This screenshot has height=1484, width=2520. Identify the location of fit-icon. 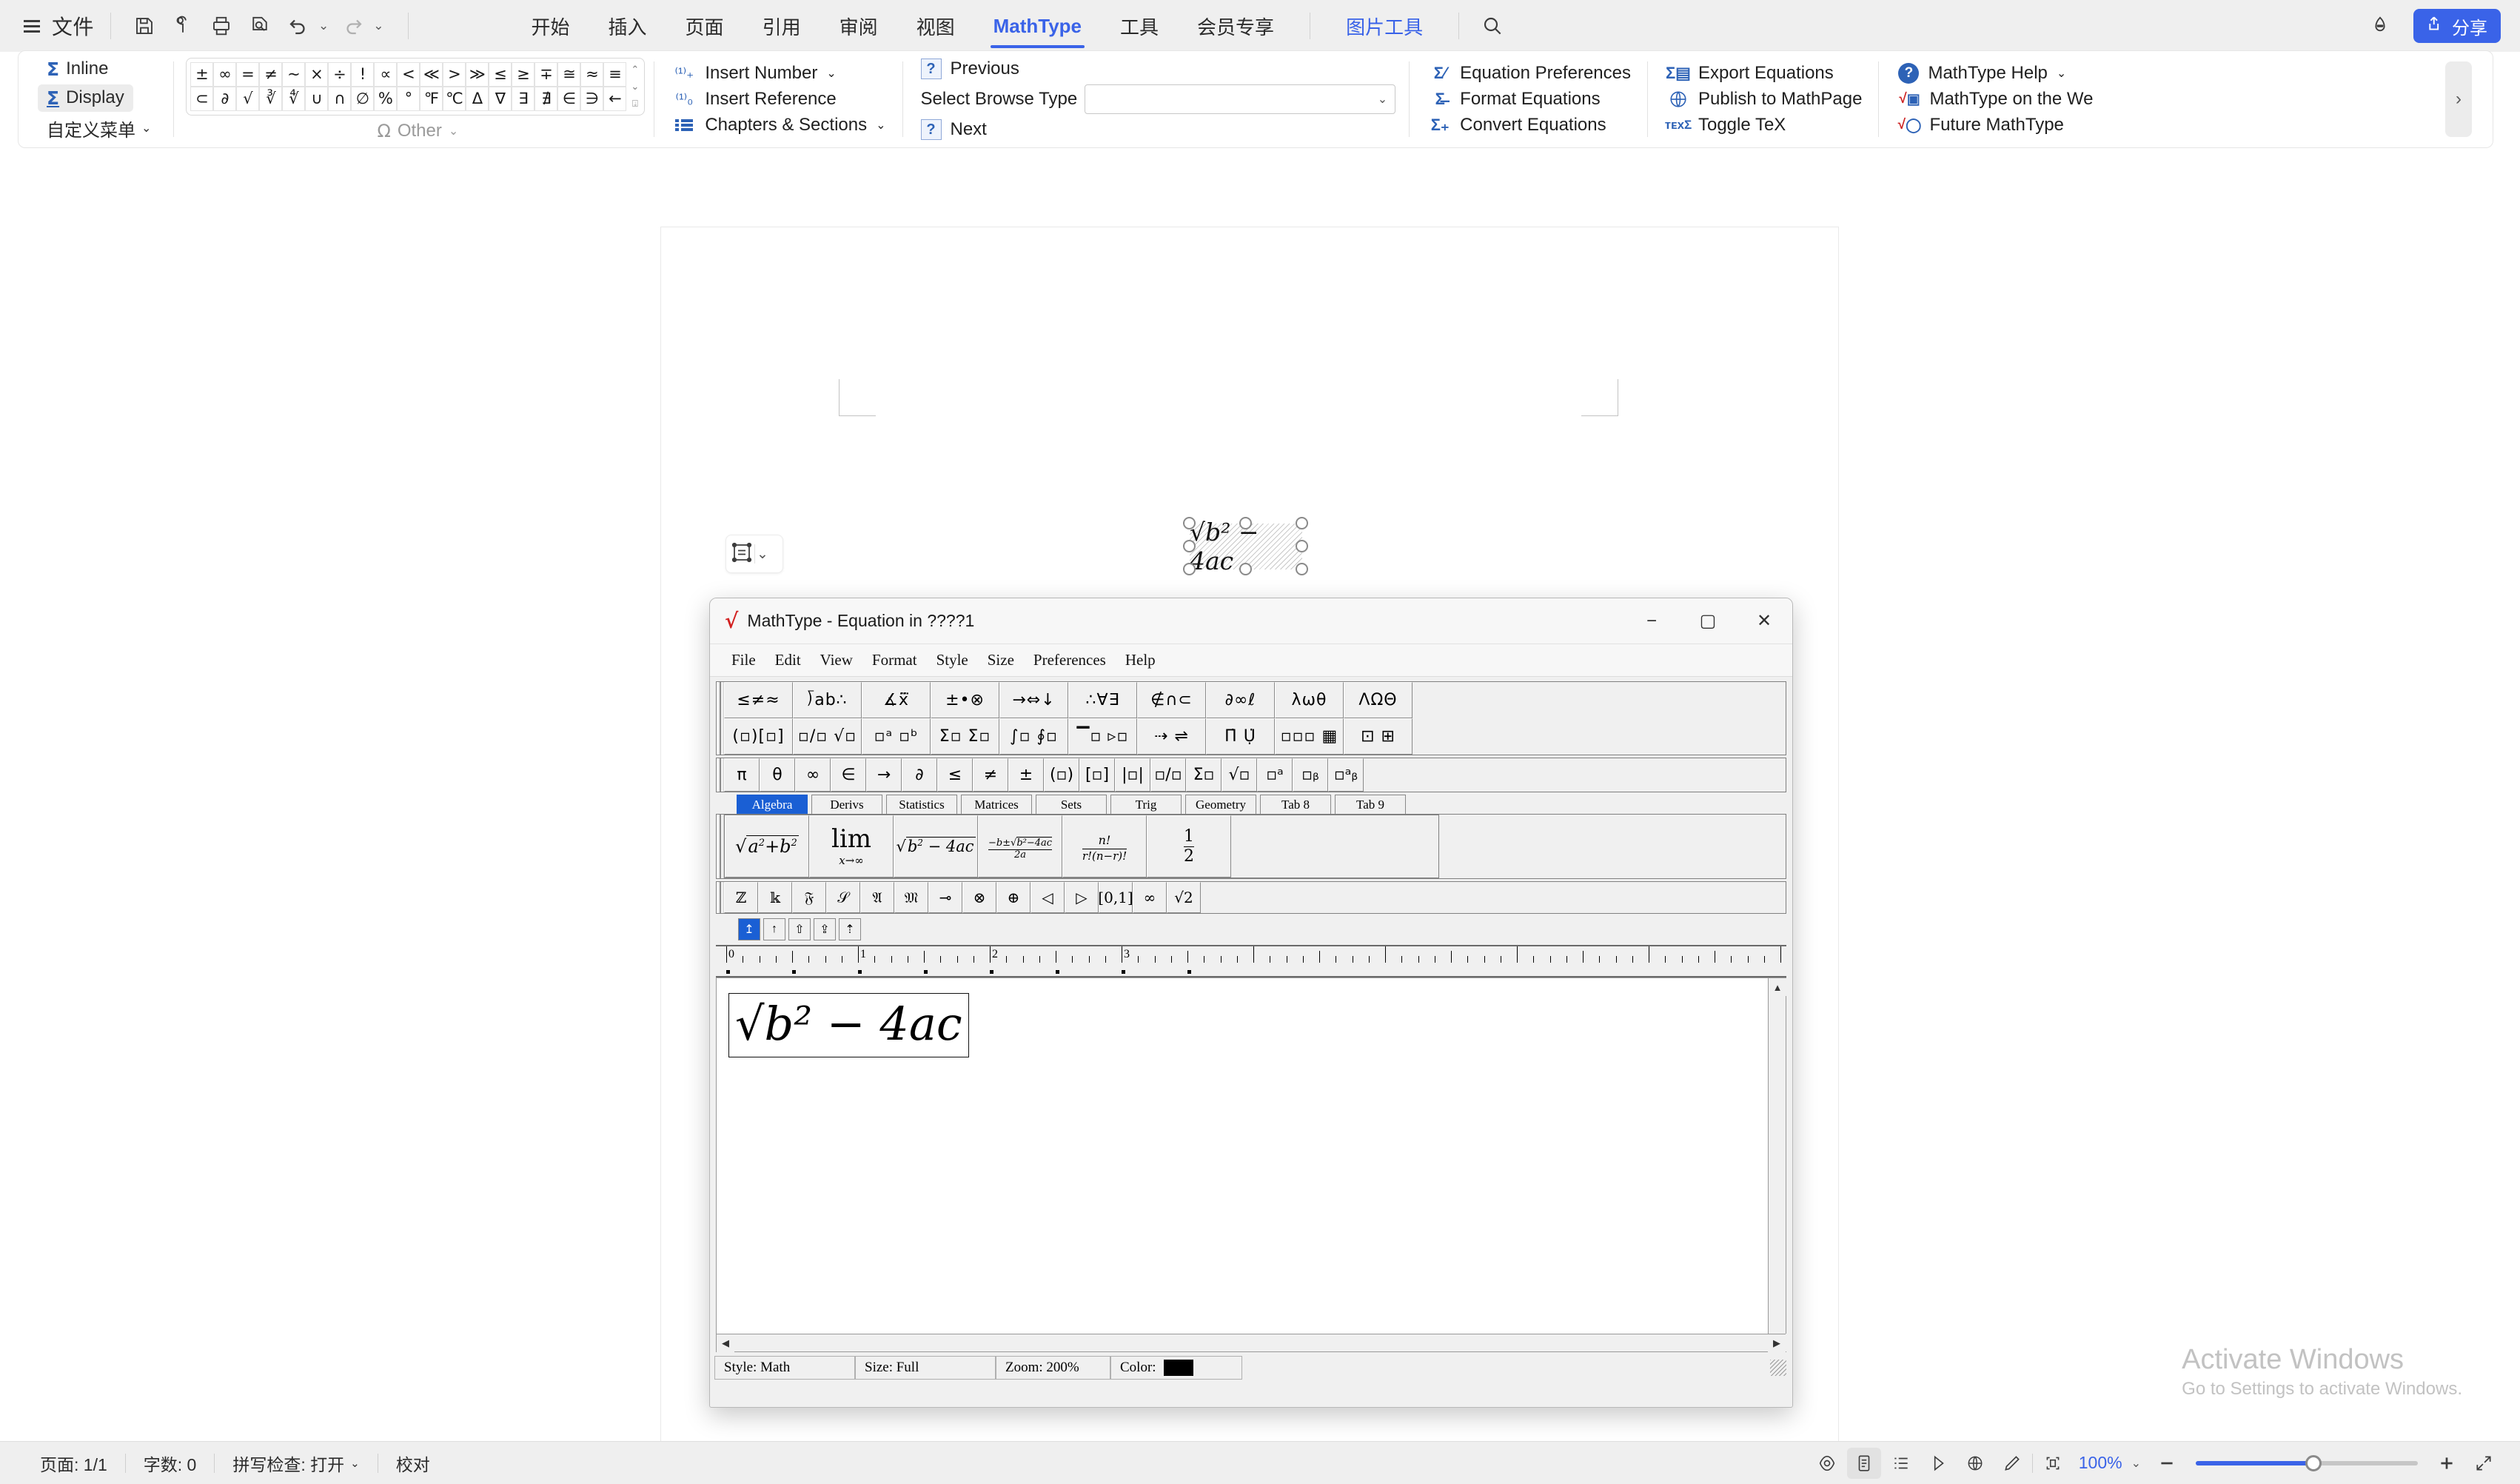
(2053, 1463).